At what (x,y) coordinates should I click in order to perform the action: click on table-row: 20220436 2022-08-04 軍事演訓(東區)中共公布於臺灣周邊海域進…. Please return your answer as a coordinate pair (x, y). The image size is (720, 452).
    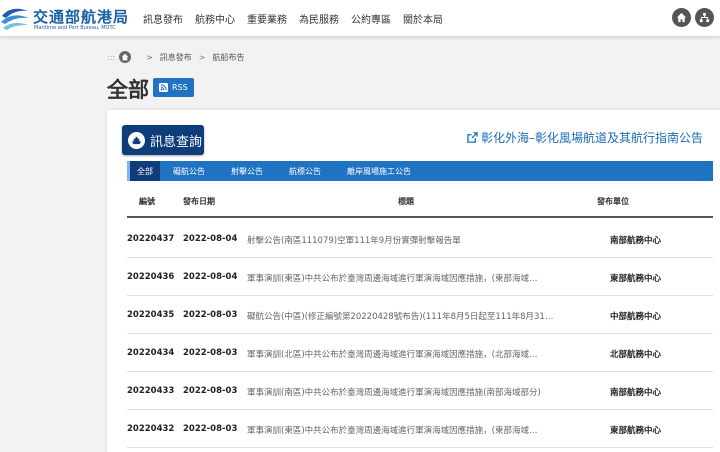
    Looking at the image, I should click on (420, 277).